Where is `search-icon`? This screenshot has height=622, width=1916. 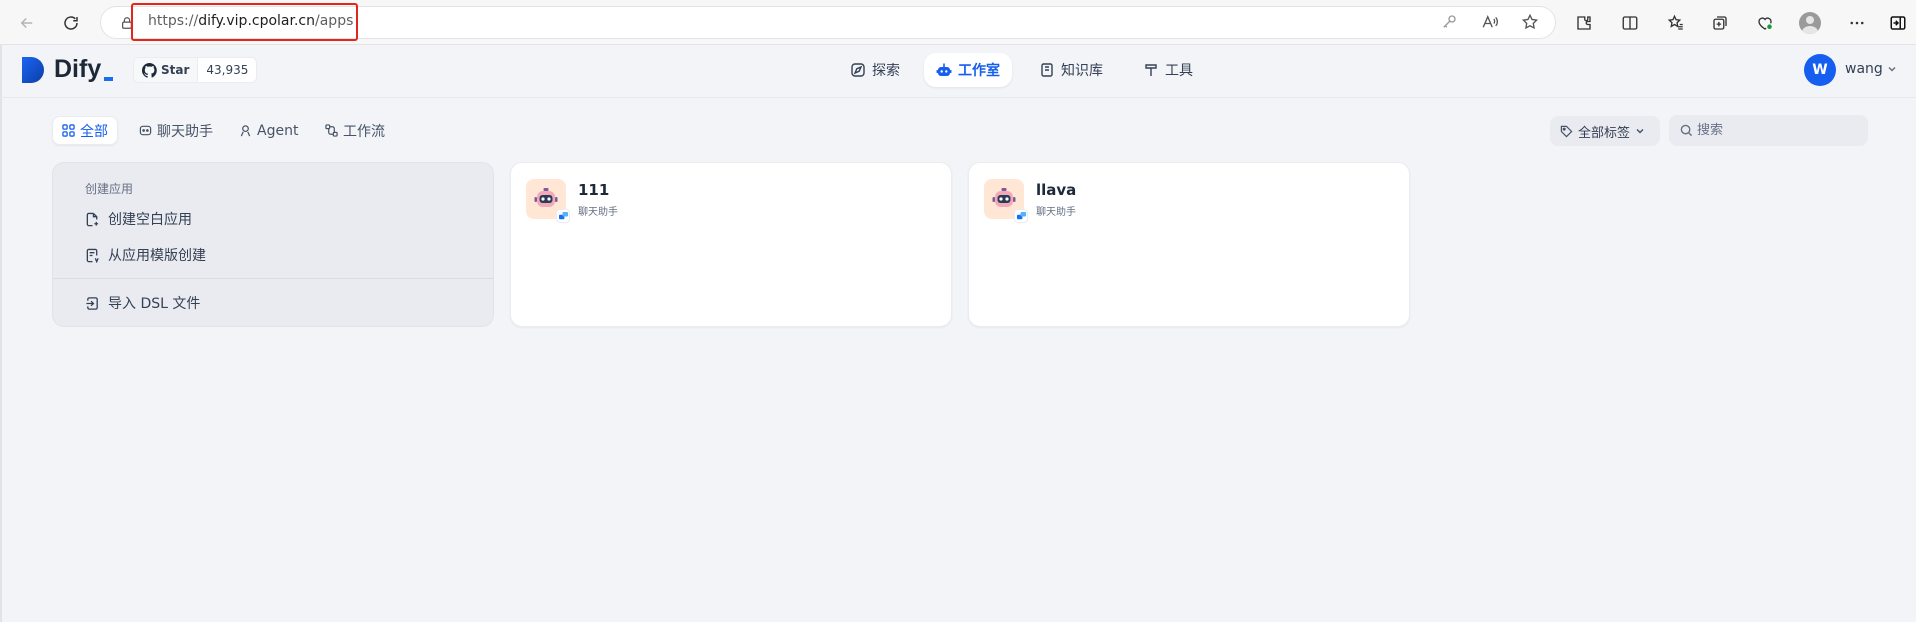
search-icon is located at coordinates (1686, 130).